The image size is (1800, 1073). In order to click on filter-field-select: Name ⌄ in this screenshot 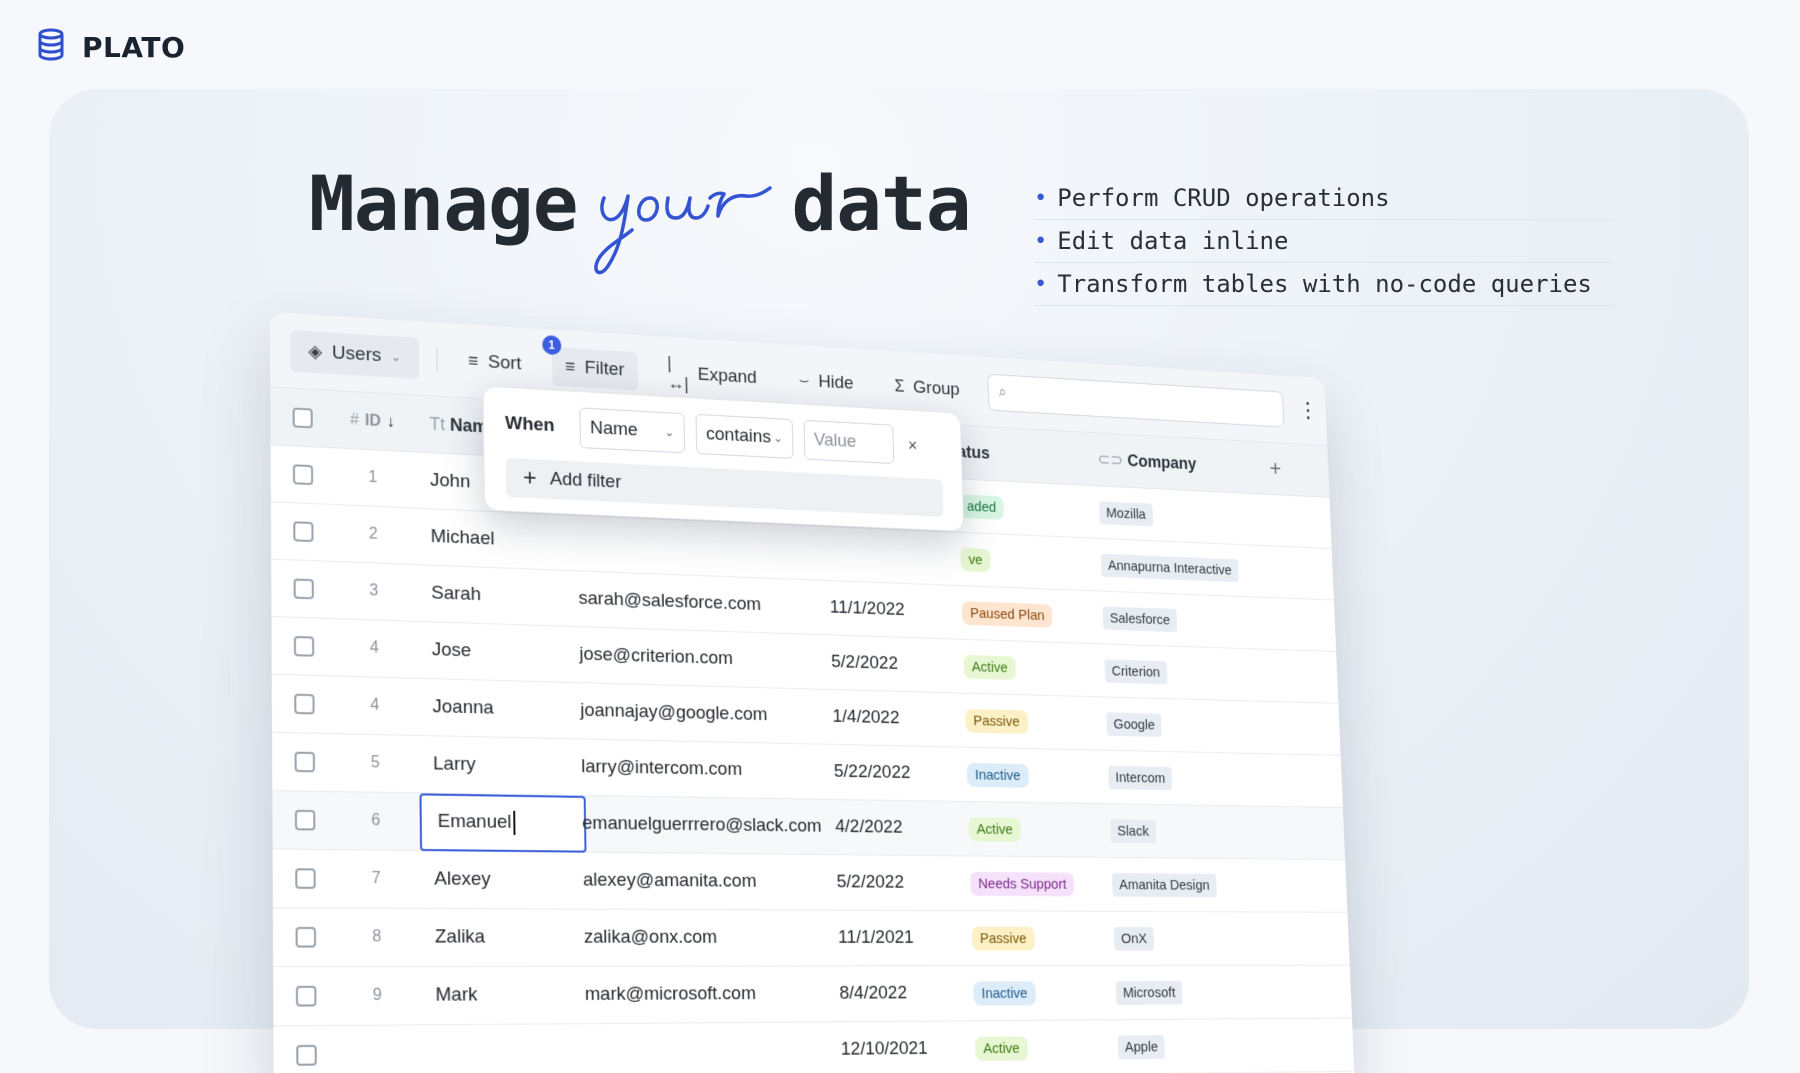, I will do `click(632, 430)`.